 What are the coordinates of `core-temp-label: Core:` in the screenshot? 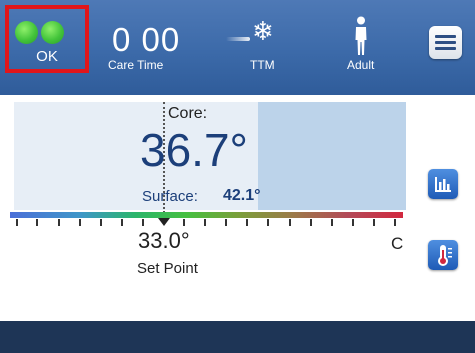 It's located at (188, 113).